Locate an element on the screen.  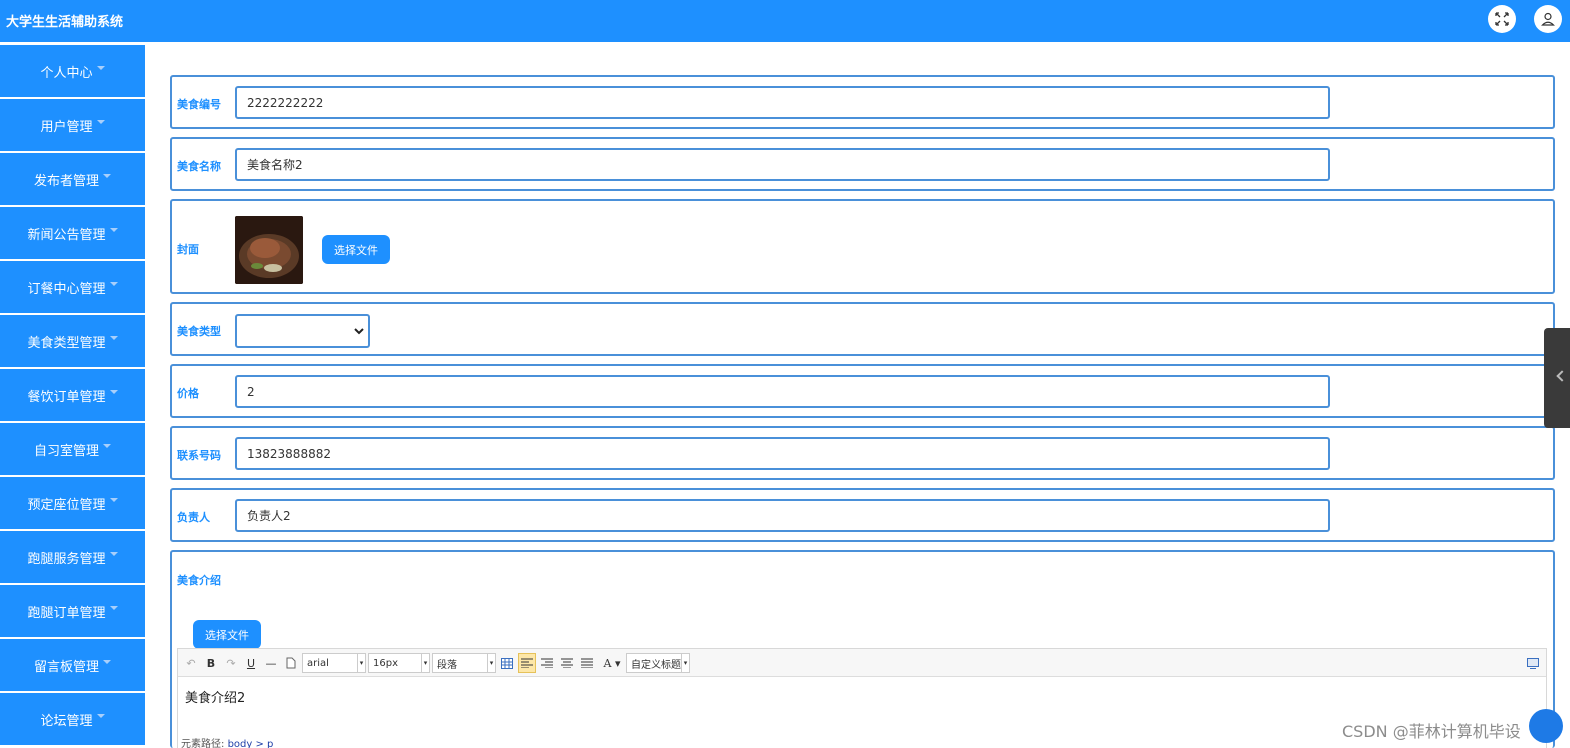
cover-image is located at coordinates (269, 250).